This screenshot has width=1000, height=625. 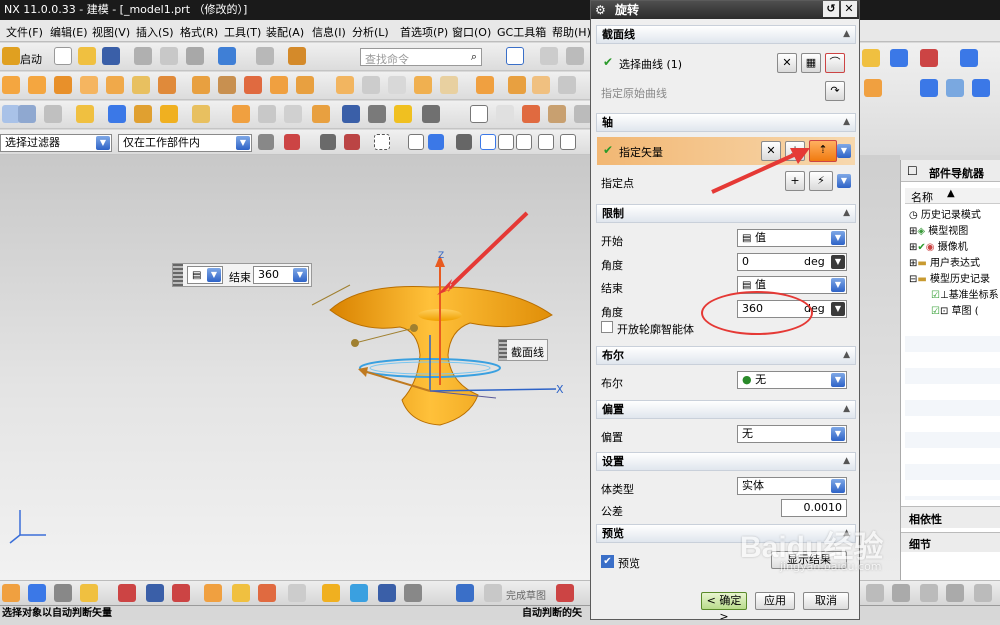 I want to click on trim-body-icon, so click(x=449, y=85).